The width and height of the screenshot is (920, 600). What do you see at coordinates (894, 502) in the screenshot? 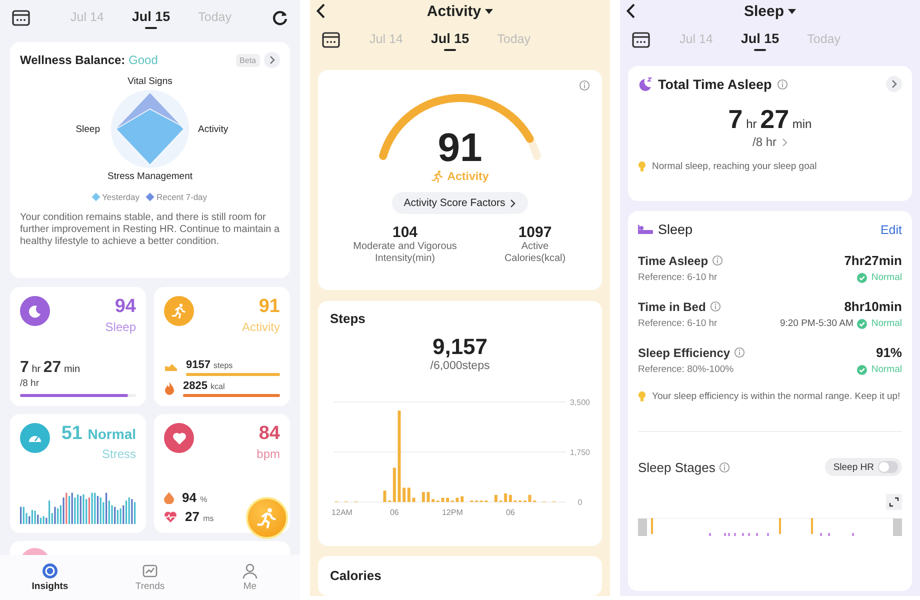
I see `expand-icon` at bounding box center [894, 502].